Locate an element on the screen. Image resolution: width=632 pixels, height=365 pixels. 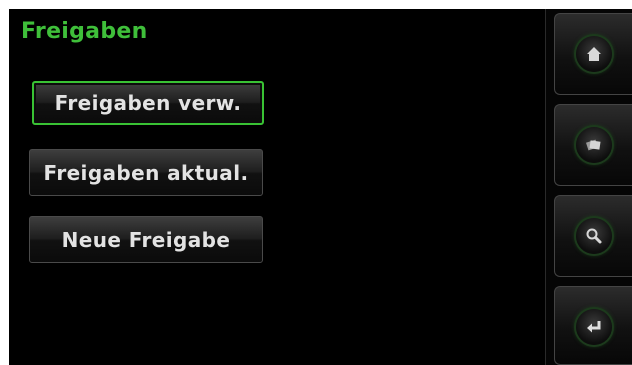
page-title: Freigaben is located at coordinates (84, 31).